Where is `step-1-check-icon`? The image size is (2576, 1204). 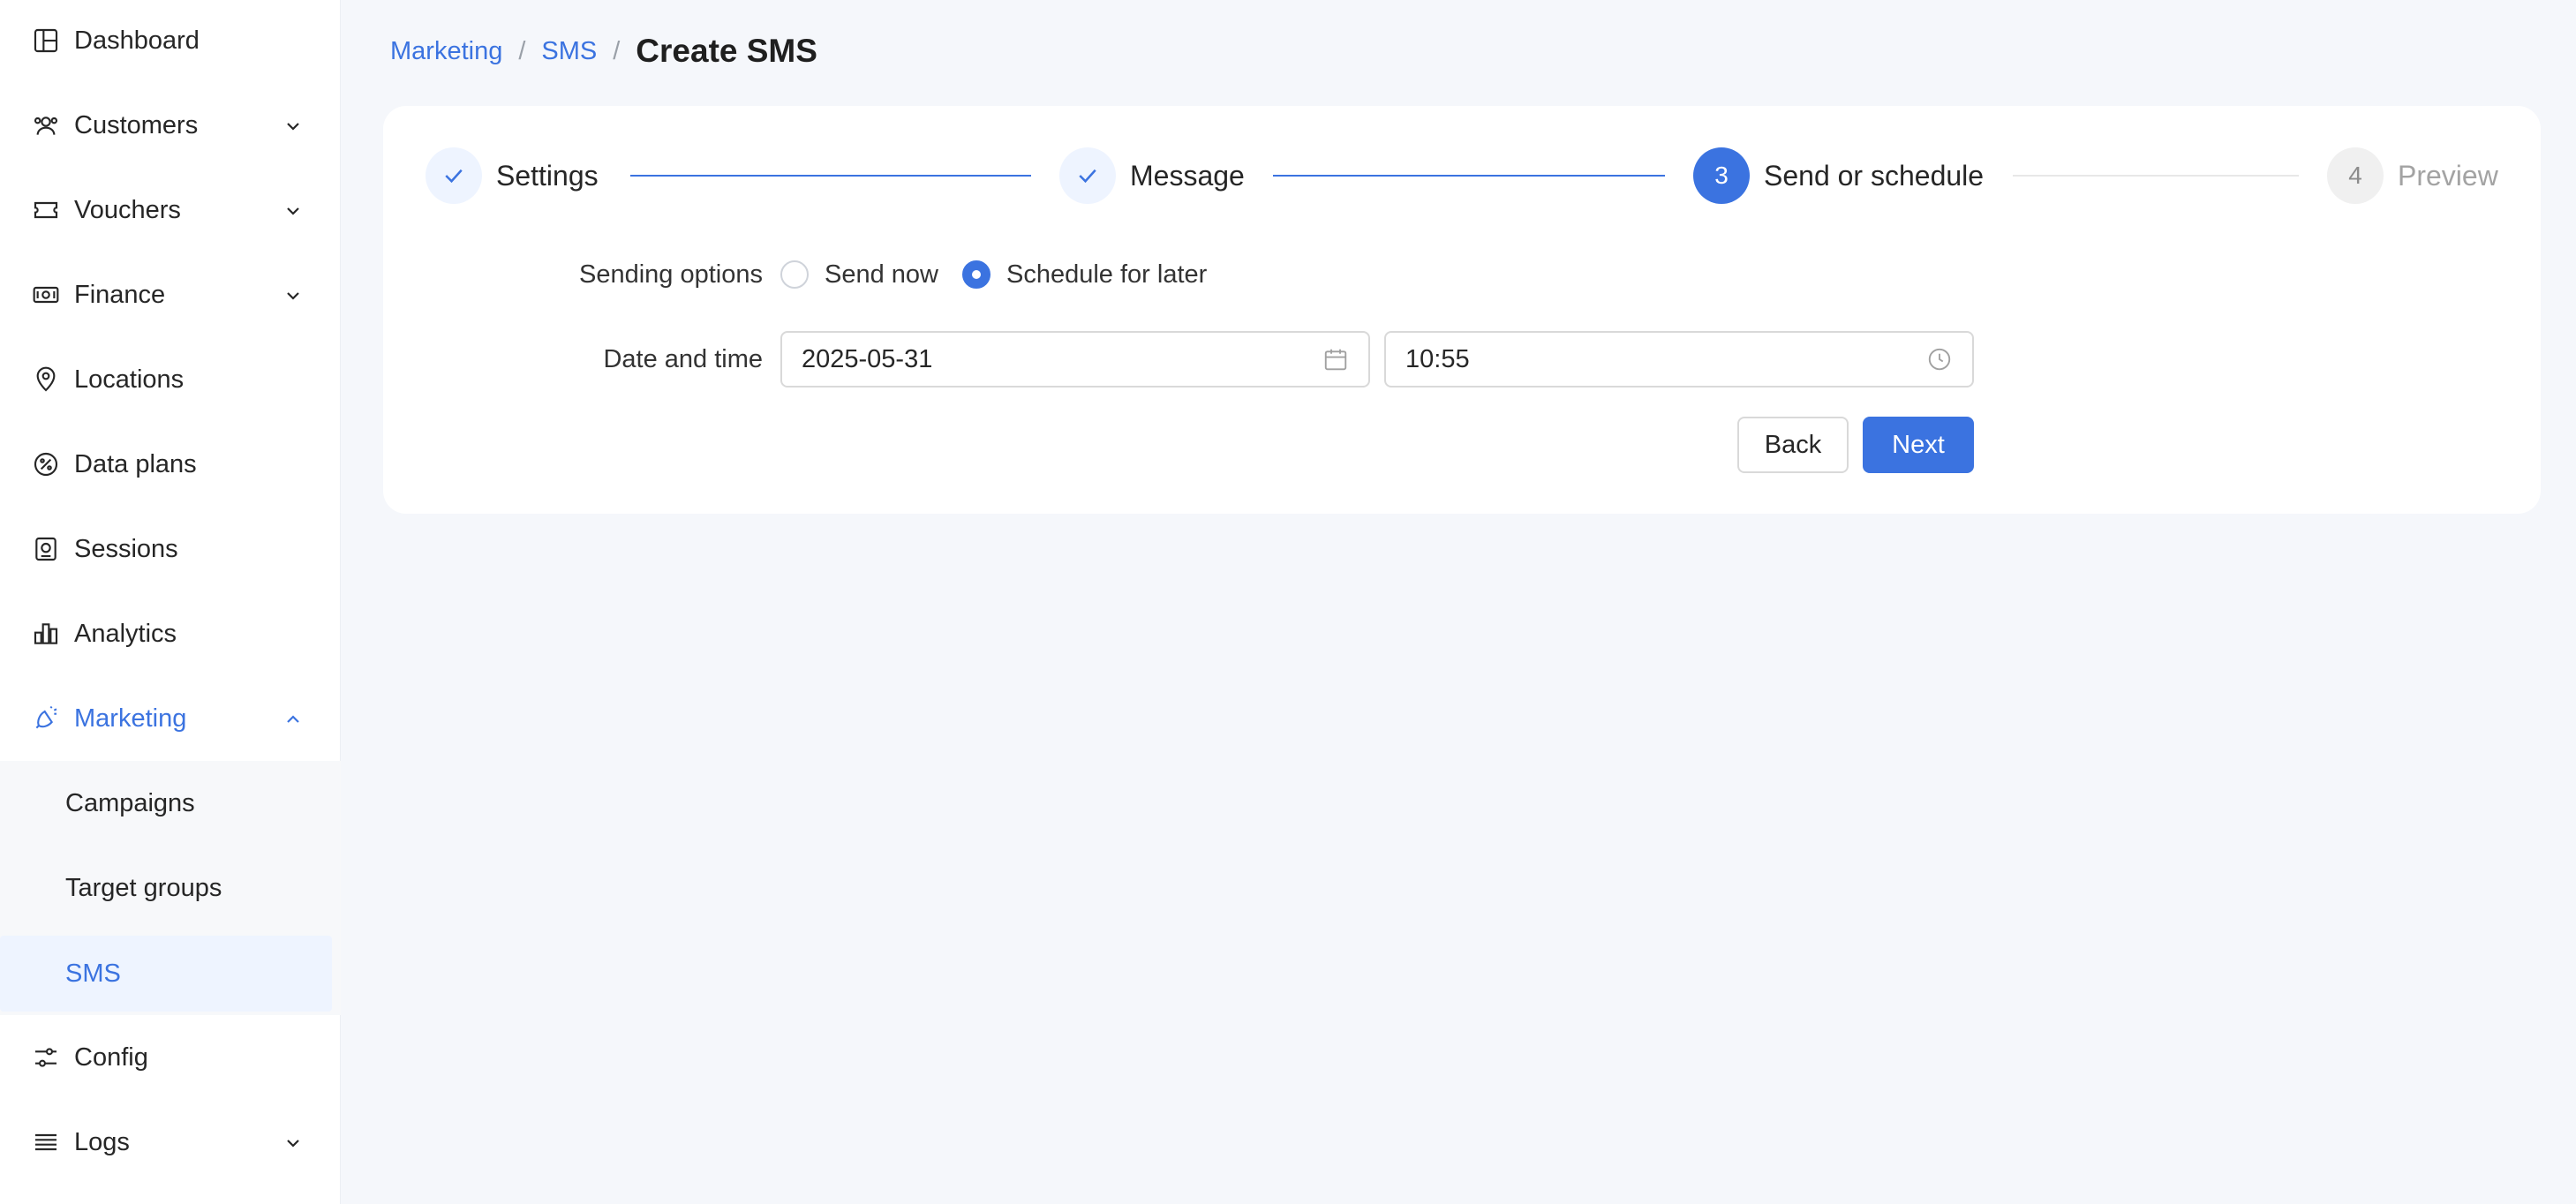 step-1-check-icon is located at coordinates (454, 175).